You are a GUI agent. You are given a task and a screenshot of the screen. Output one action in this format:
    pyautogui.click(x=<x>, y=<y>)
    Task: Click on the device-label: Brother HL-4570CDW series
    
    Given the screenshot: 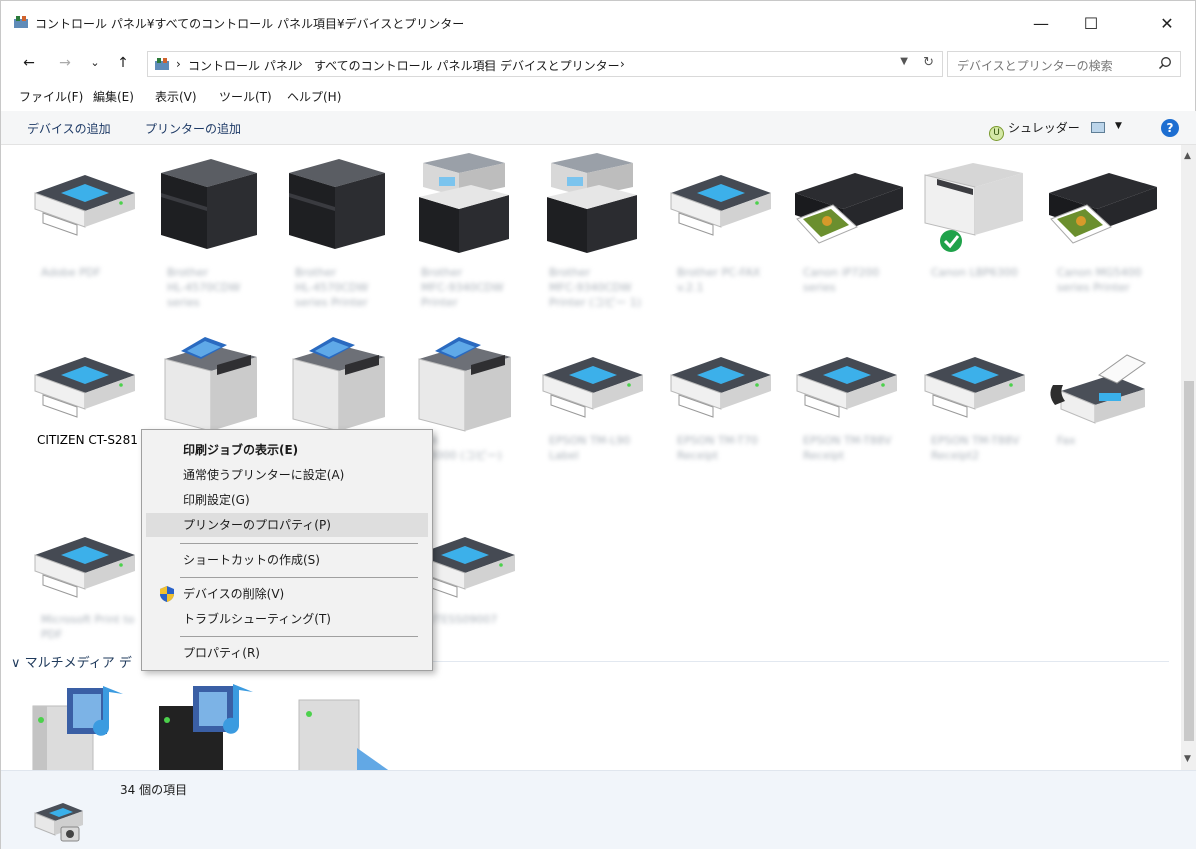 What is the action you would take?
    pyautogui.click(x=204, y=287)
    